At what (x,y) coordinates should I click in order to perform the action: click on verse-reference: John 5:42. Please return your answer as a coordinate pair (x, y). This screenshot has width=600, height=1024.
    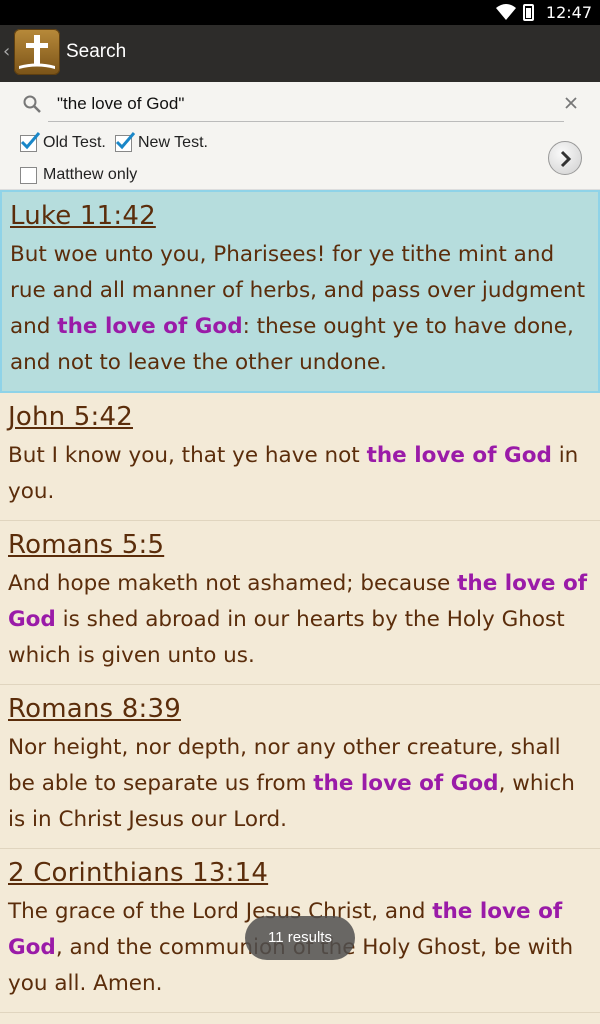
    Looking at the image, I should click on (300, 417).